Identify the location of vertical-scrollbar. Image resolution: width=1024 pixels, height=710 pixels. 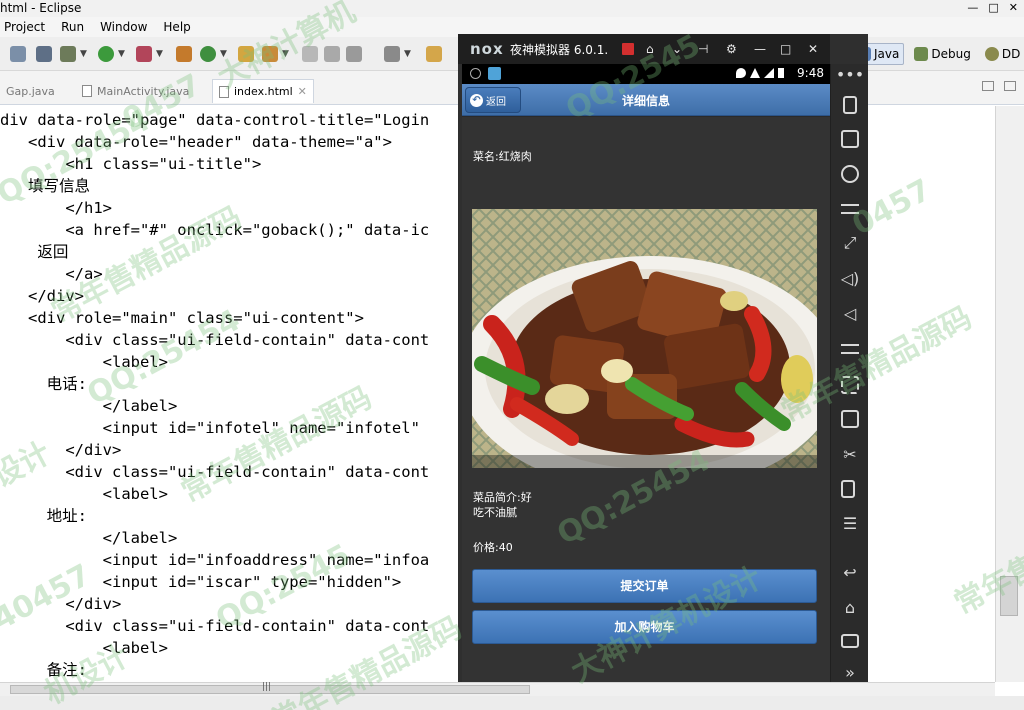
(1009, 394).